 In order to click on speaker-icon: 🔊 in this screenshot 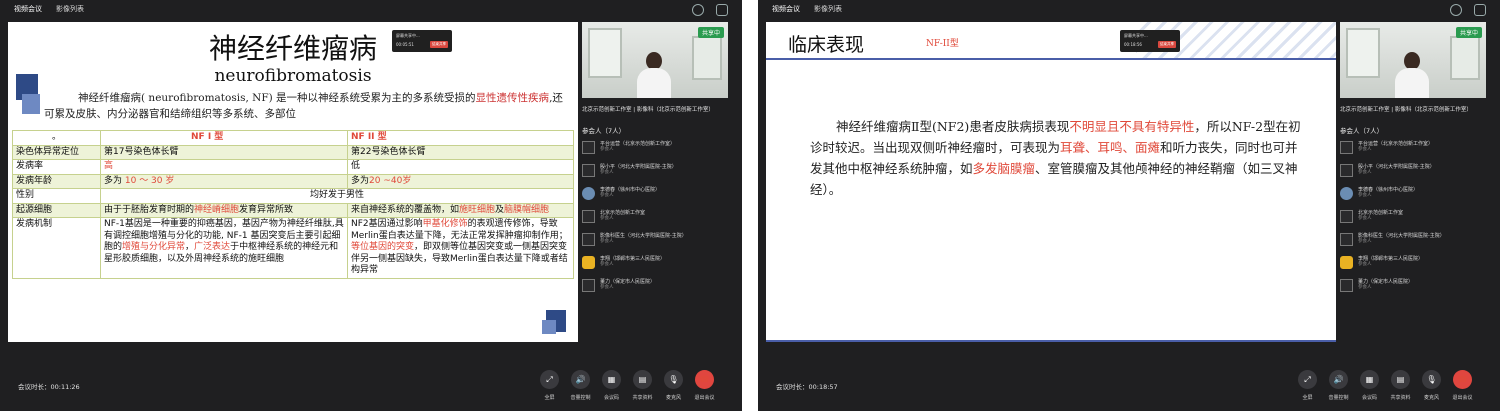, I will do `click(580, 379)`.